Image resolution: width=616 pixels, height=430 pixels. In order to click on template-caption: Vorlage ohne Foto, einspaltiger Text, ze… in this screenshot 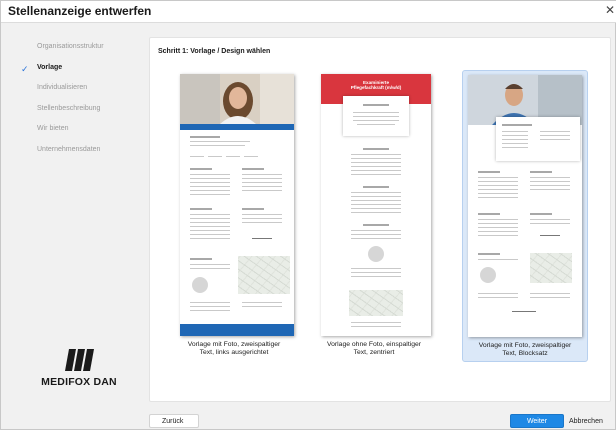, I will do `click(374, 348)`.